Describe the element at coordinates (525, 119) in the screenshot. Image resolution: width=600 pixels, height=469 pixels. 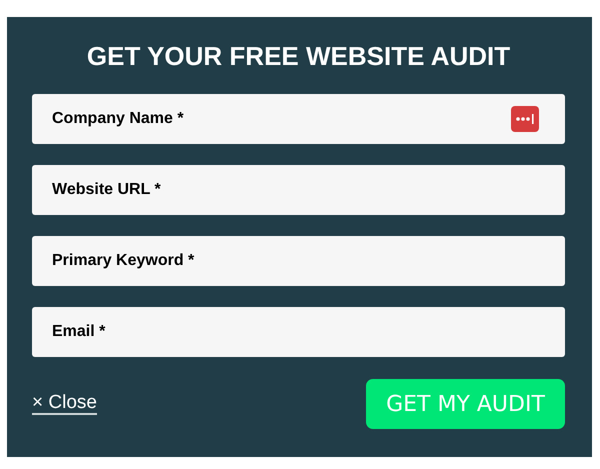
I see `password-manager-icon` at that location.